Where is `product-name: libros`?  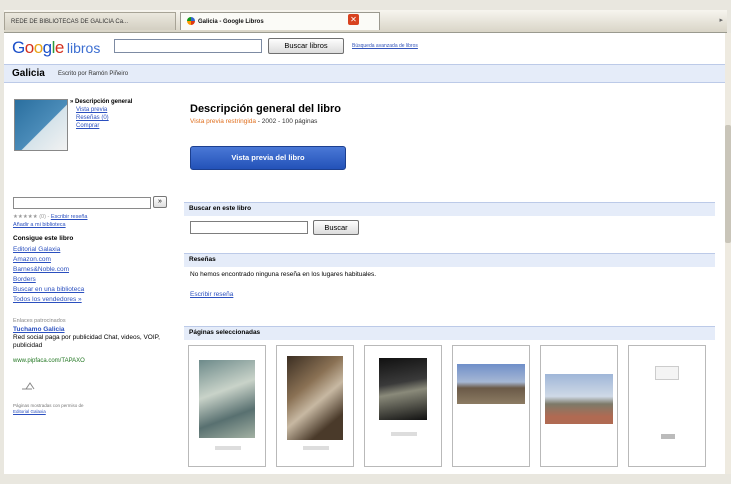
product-name: libros is located at coordinates (83, 48).